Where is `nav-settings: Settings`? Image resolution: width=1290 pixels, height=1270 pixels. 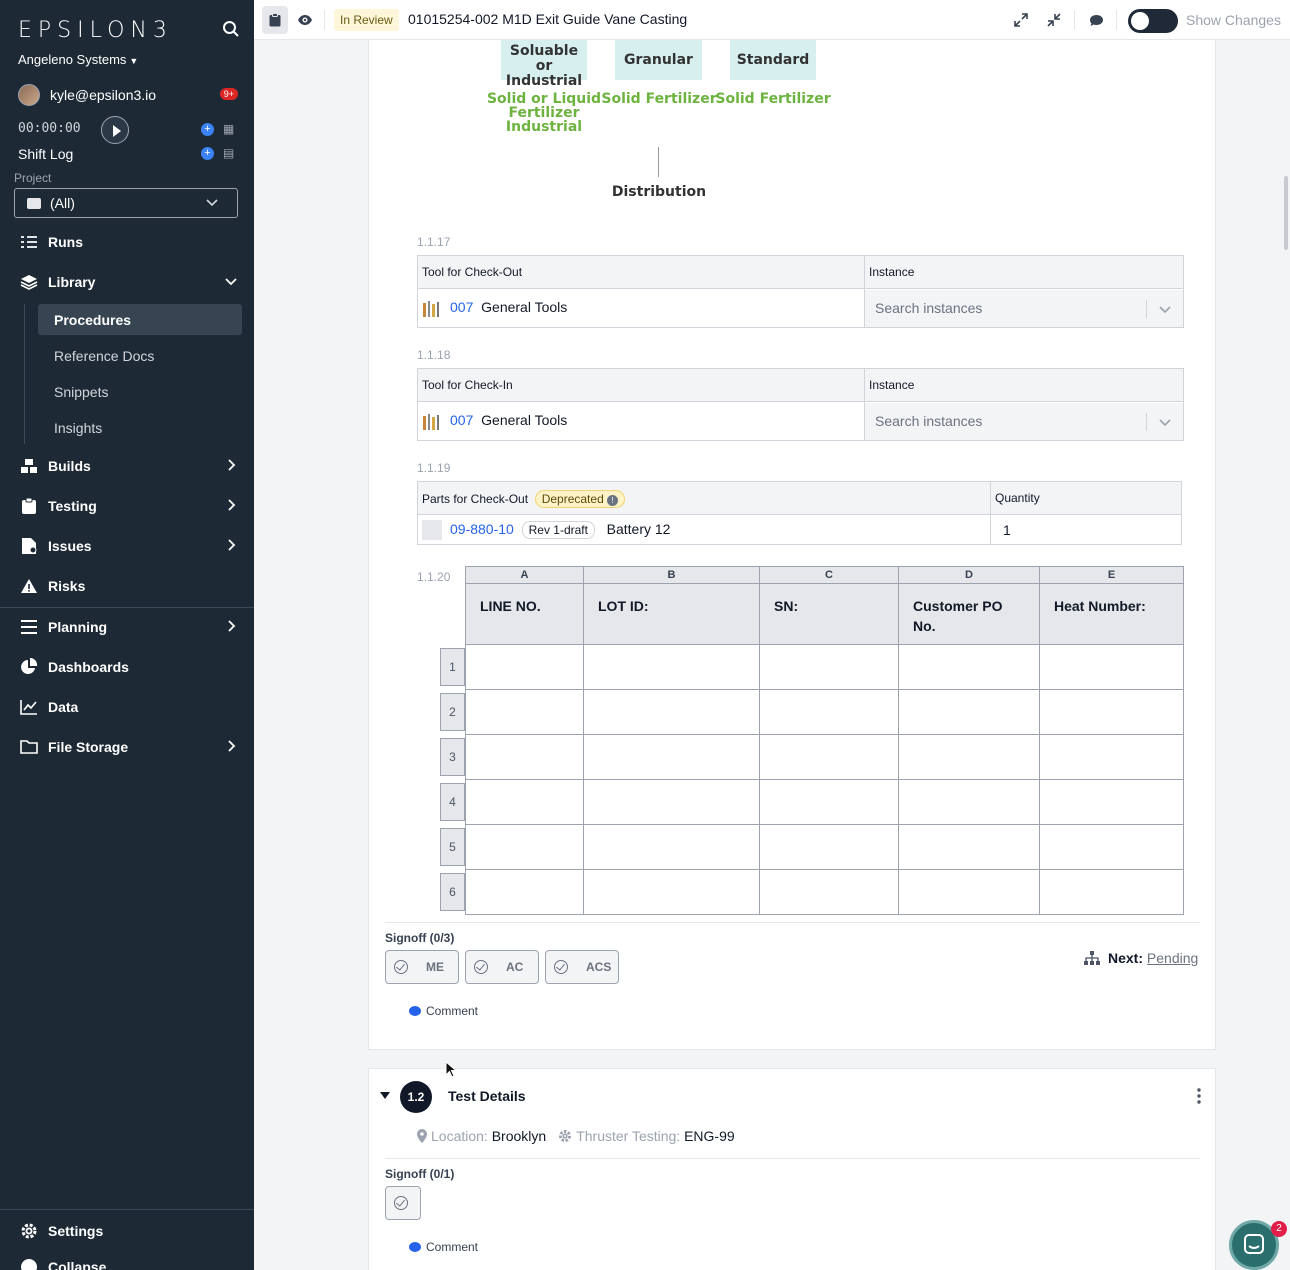
nav-settings: Settings is located at coordinates (127, 1231).